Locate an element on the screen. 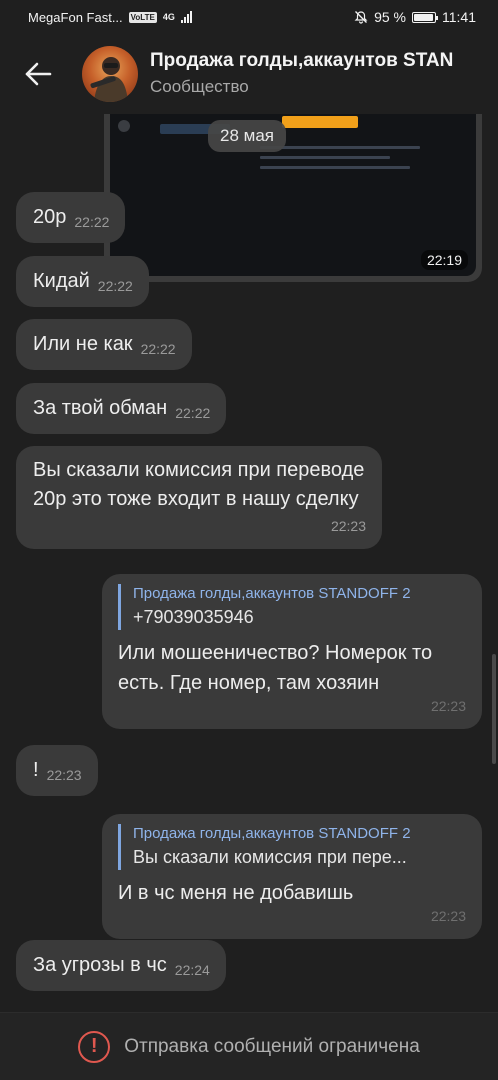  message-text: ! is located at coordinates (36, 770).